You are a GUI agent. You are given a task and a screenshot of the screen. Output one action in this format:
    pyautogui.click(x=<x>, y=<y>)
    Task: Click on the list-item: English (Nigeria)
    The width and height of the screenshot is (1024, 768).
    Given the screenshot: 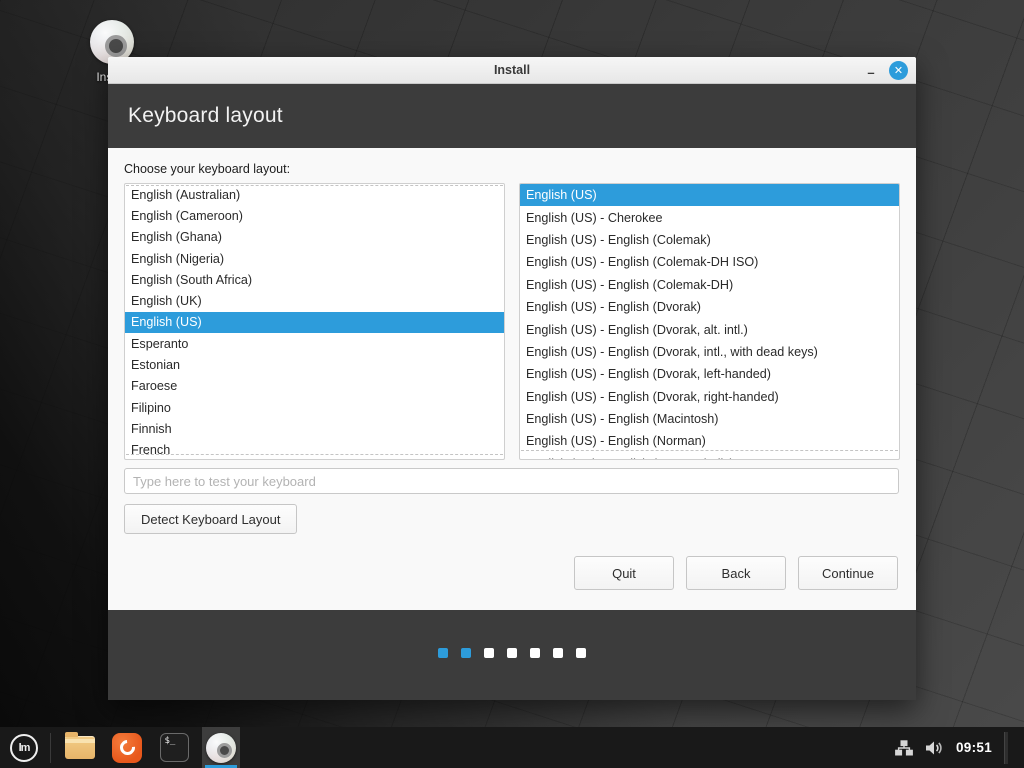 What is the action you would take?
    pyautogui.click(x=314, y=258)
    